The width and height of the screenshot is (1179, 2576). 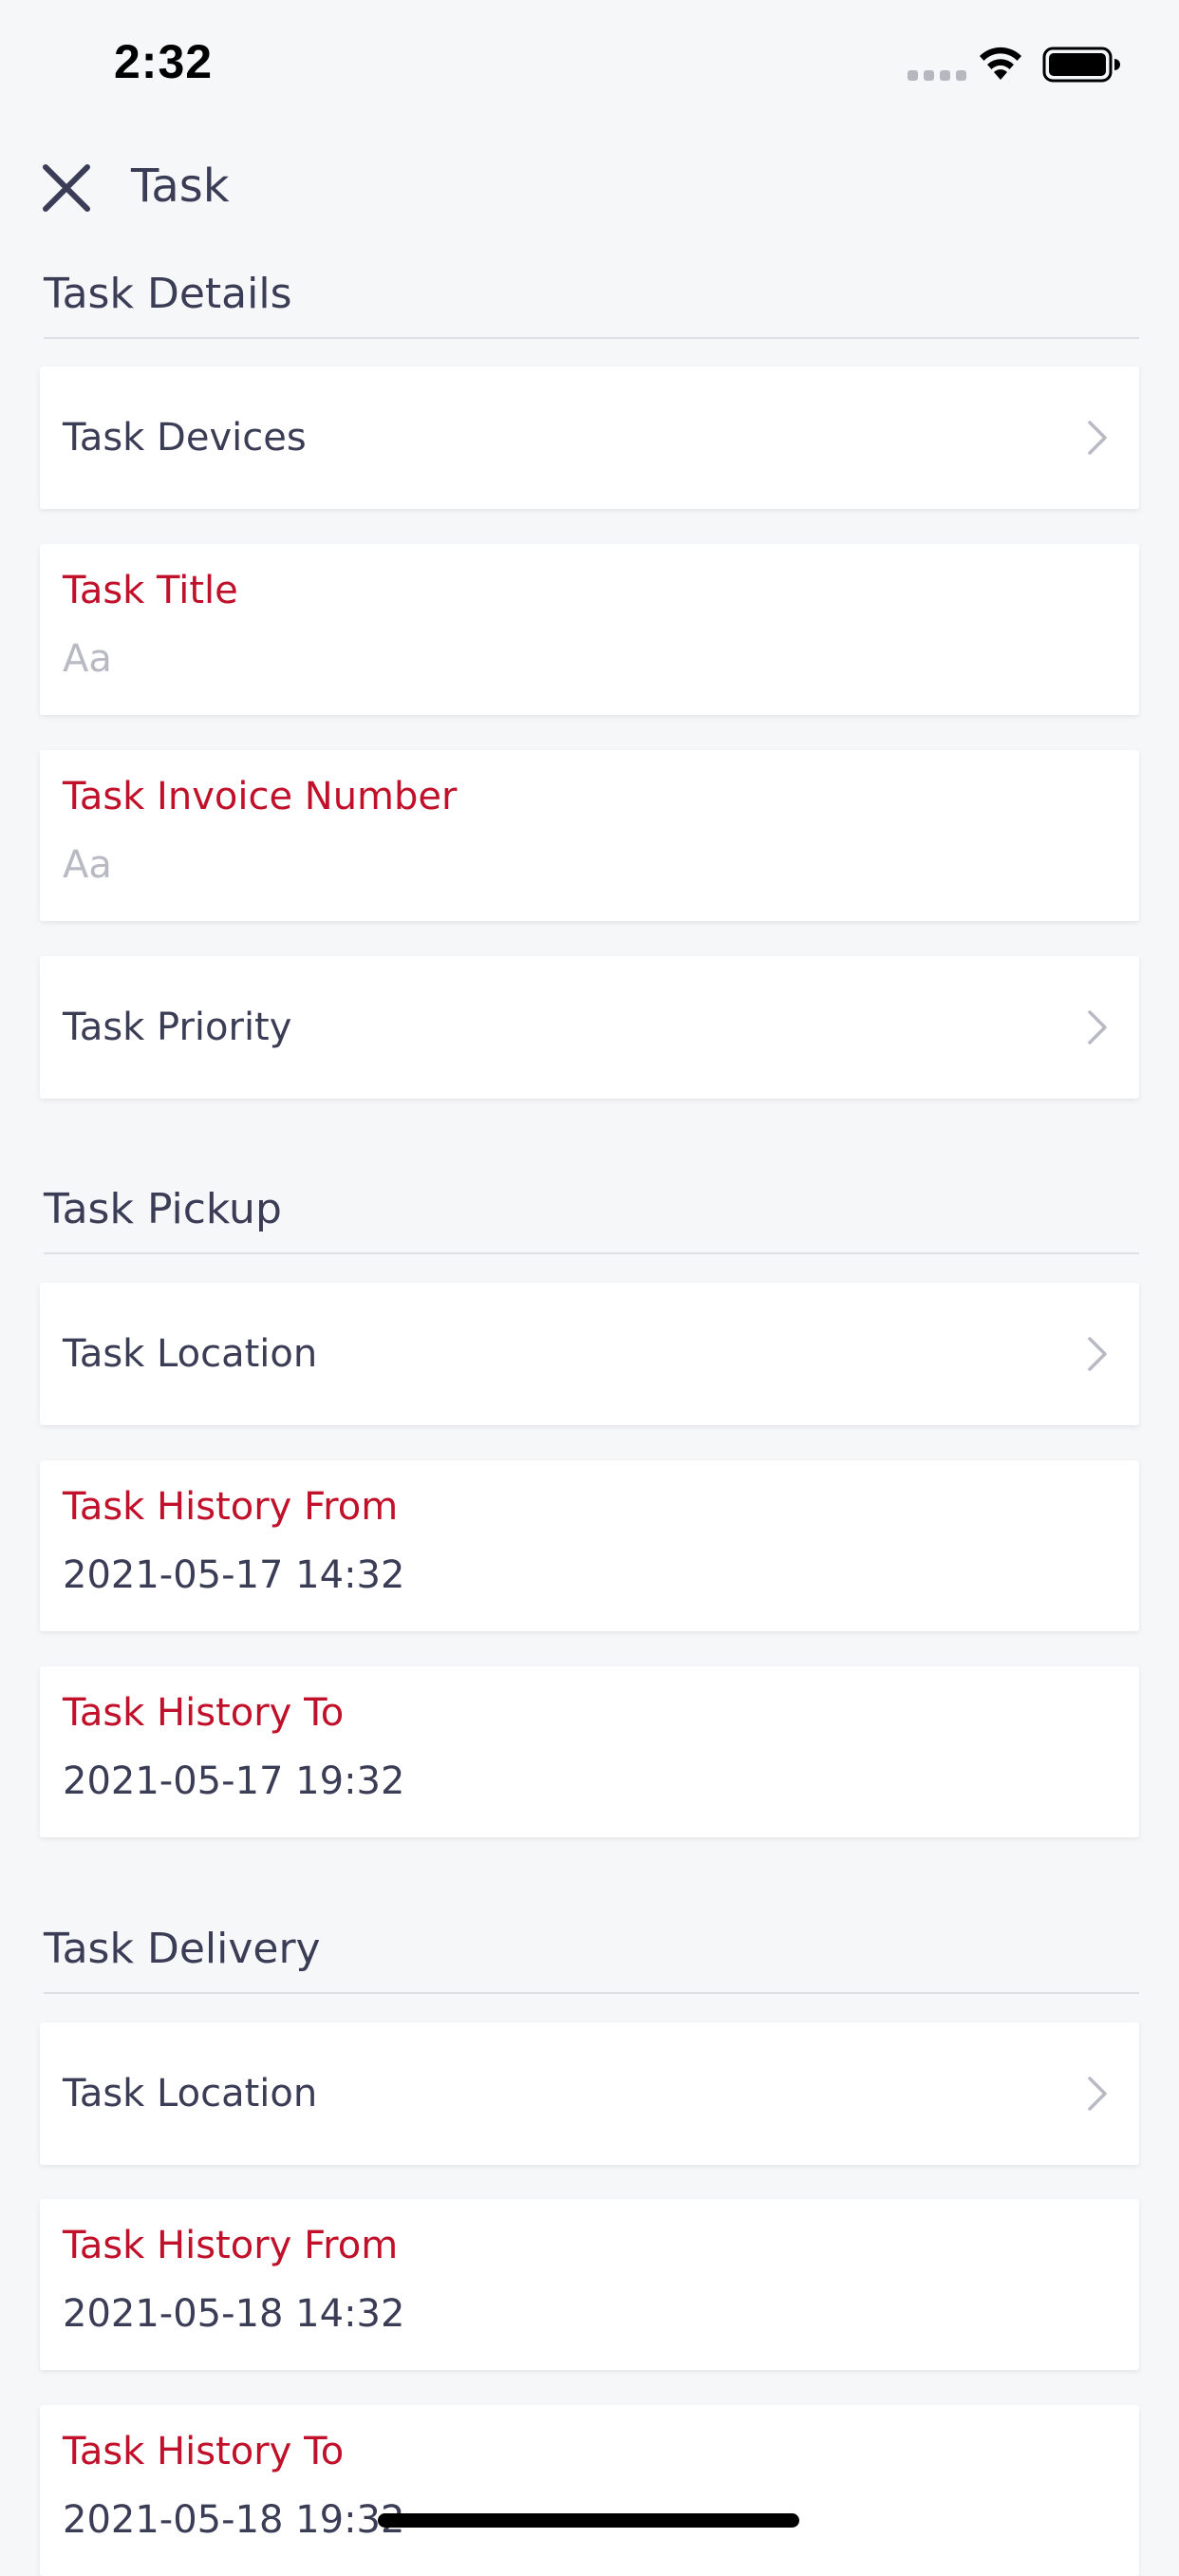 I want to click on pickup-history-from-value: 2021-05-17 14:32, so click(x=233, y=1575).